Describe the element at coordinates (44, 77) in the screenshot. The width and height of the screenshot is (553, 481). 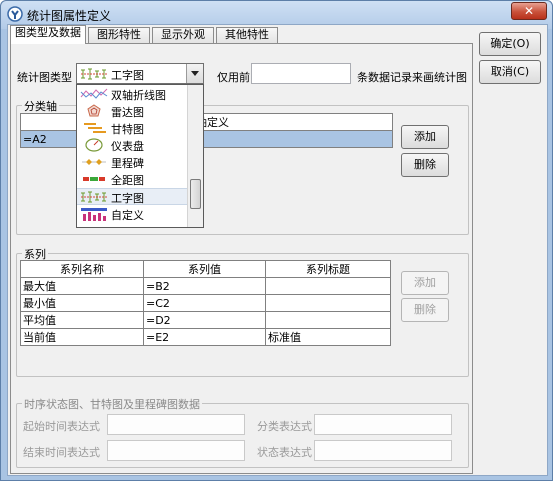
I see `chart-type-label: 统计图类型` at that location.